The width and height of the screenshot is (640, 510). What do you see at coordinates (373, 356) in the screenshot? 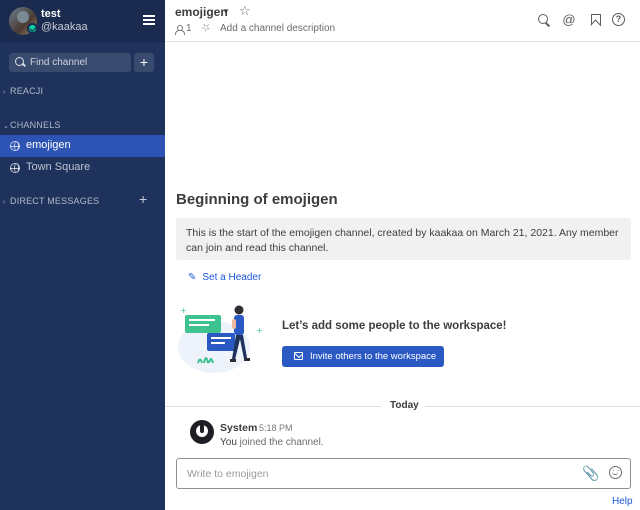
I see `invite-button-label: Invite others to the workspace` at bounding box center [373, 356].